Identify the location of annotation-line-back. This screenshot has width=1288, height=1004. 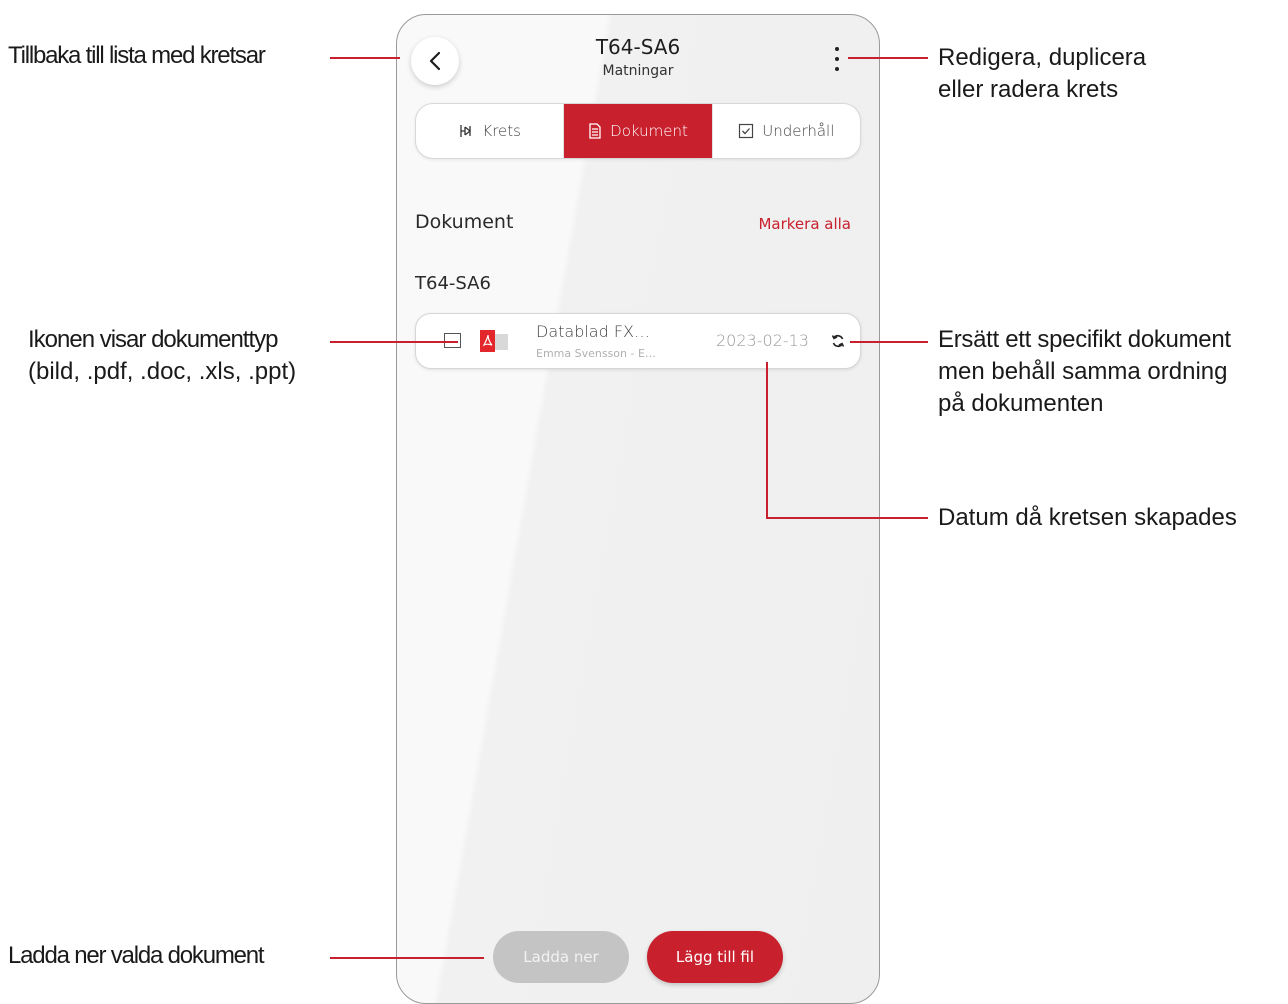
(365, 58).